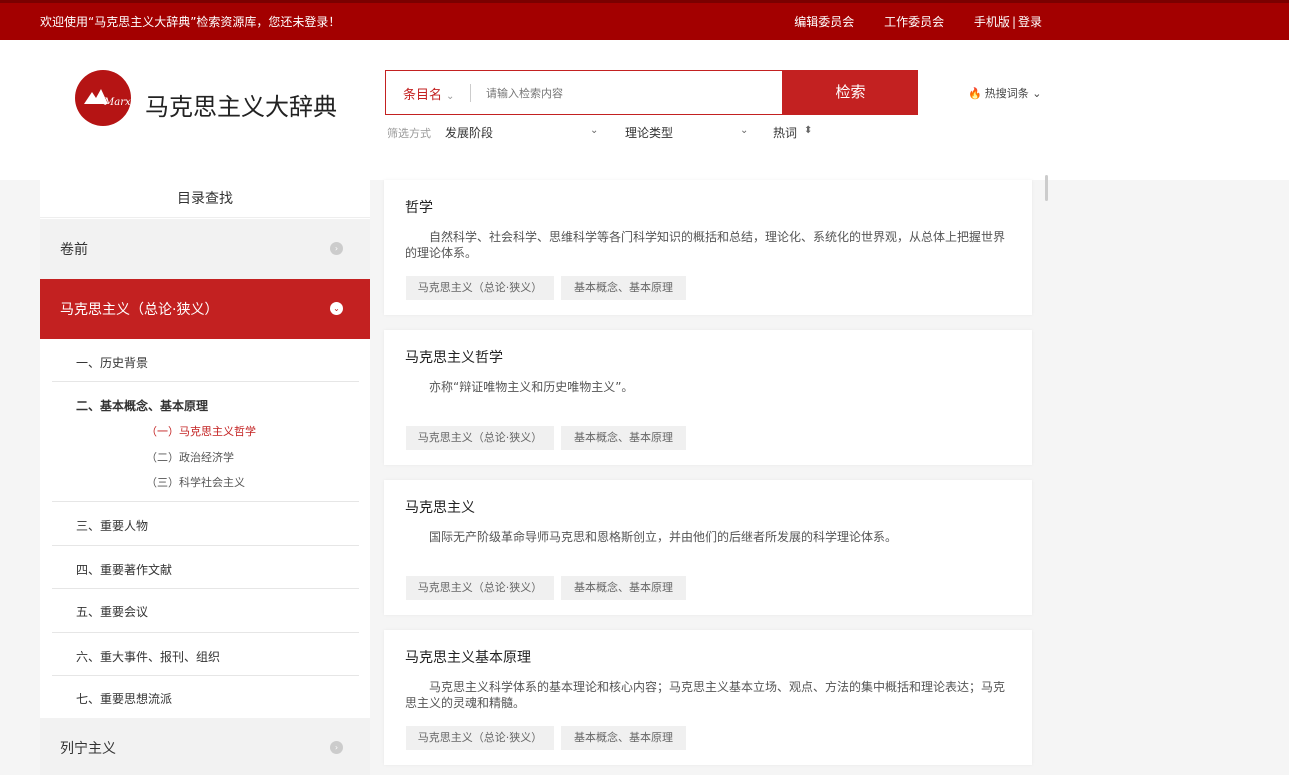 This screenshot has height=775, width=1289. What do you see at coordinates (440, 507) in the screenshot?
I see `result-title: 马克思主义` at bounding box center [440, 507].